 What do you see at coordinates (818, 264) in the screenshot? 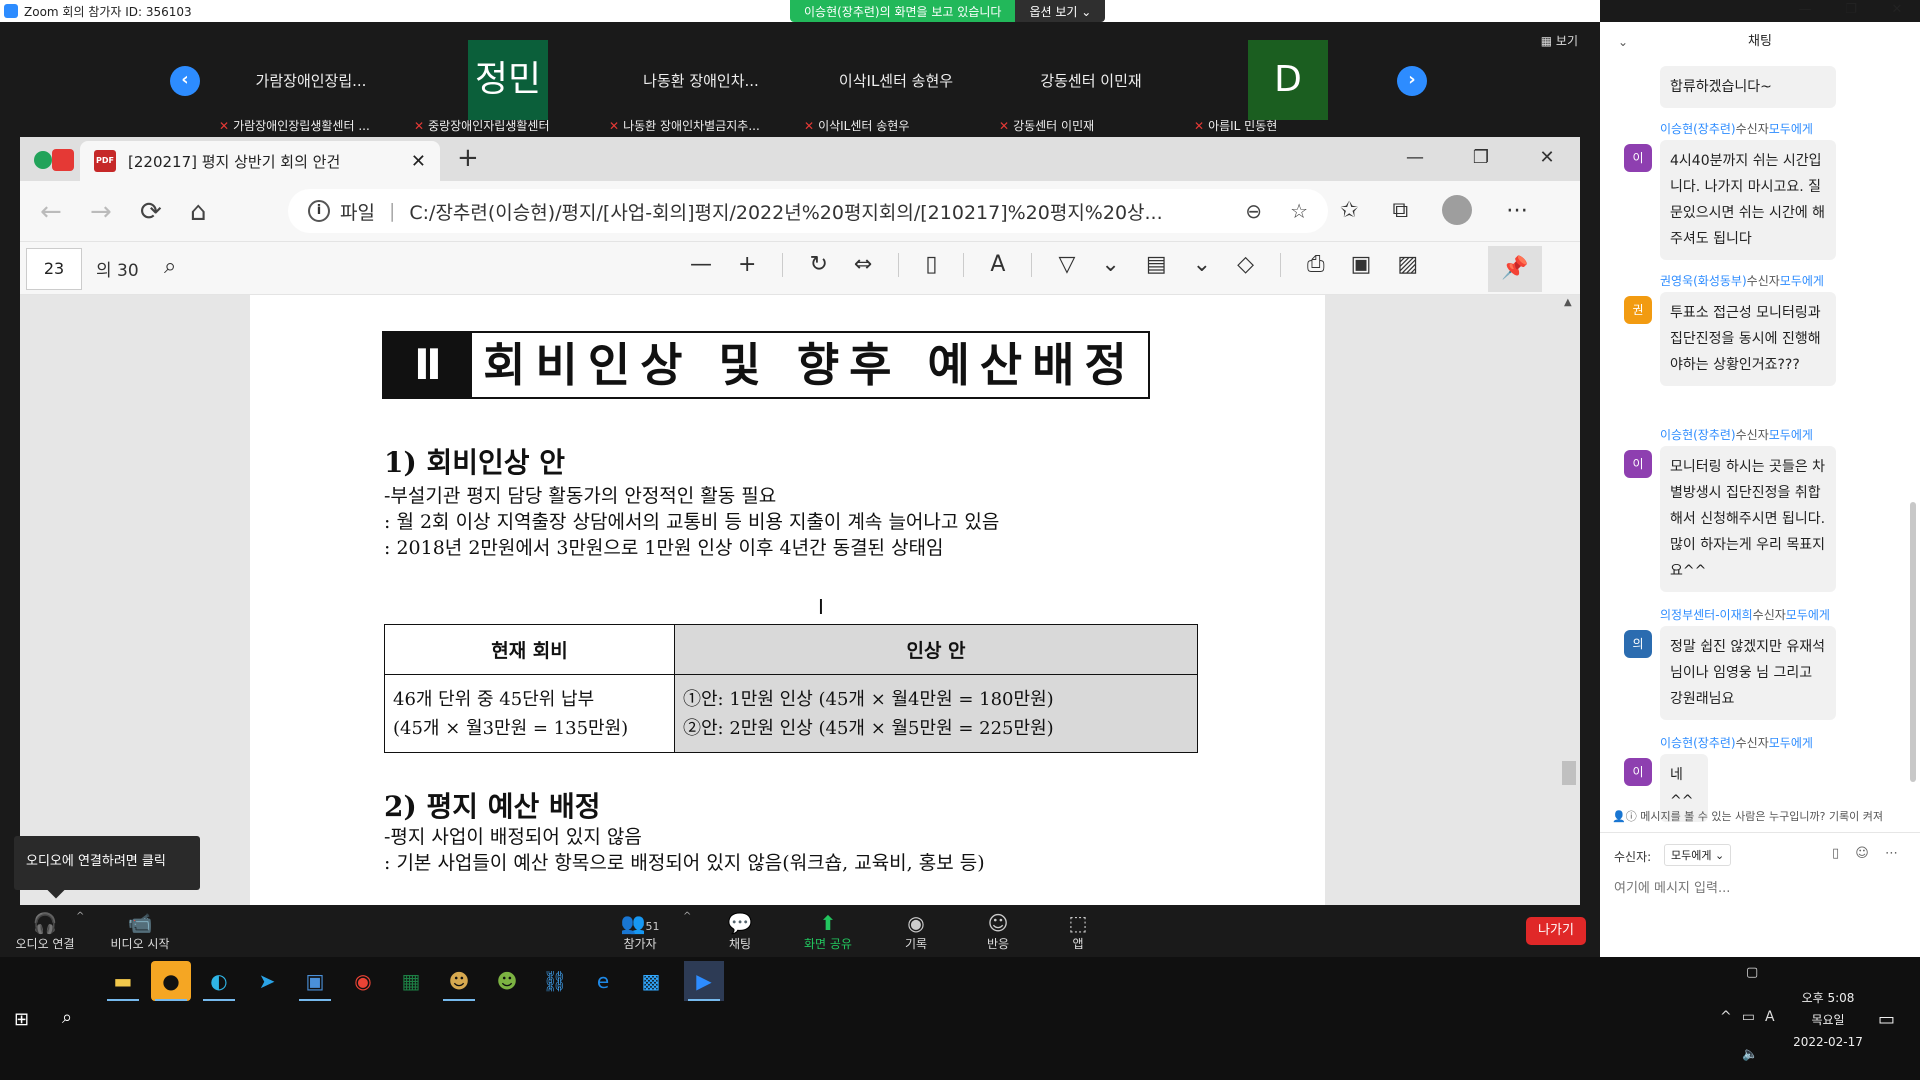
I see `rotate-icon: ↻` at bounding box center [818, 264].